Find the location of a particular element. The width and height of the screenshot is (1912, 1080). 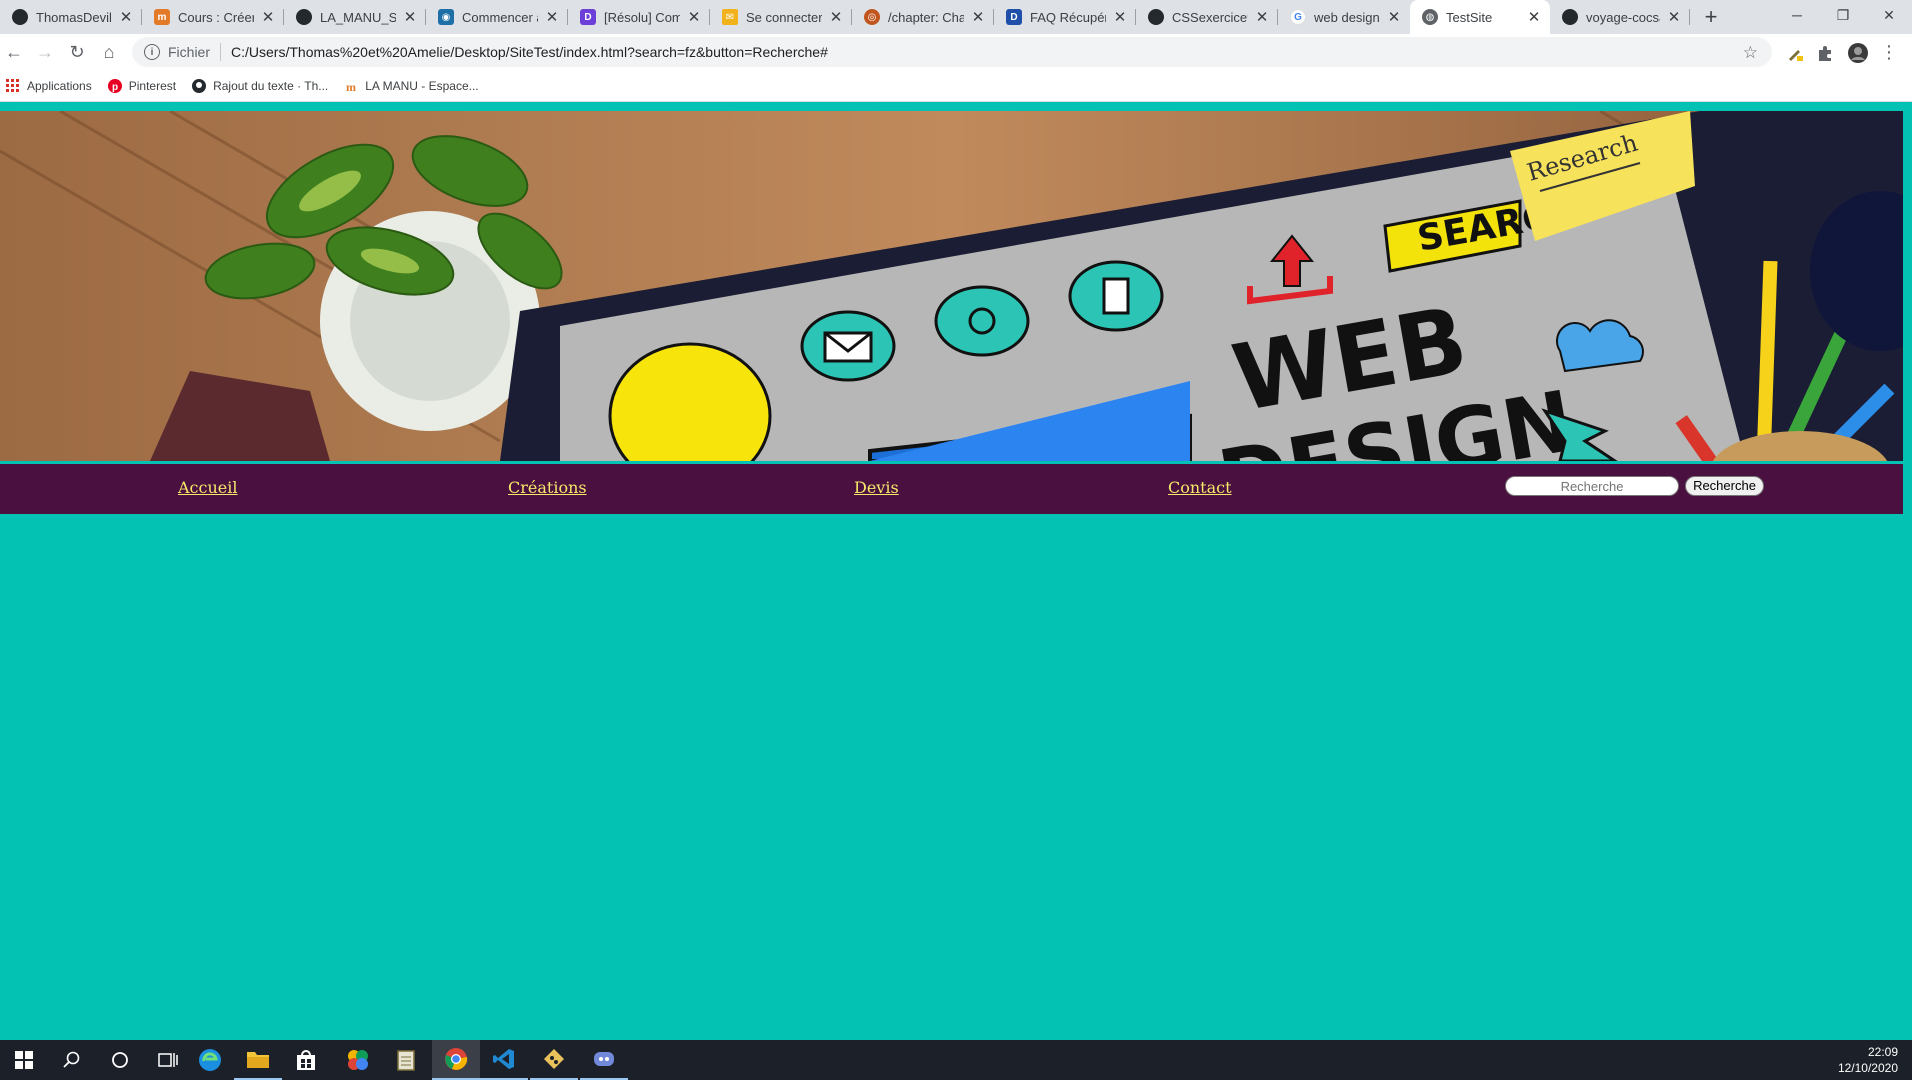

tab-7: D FAQ Récupérer ✕ is located at coordinates (1065, 17).